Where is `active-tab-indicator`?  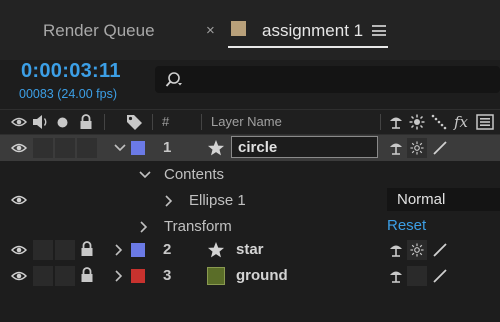 active-tab-indicator is located at coordinates (308, 47).